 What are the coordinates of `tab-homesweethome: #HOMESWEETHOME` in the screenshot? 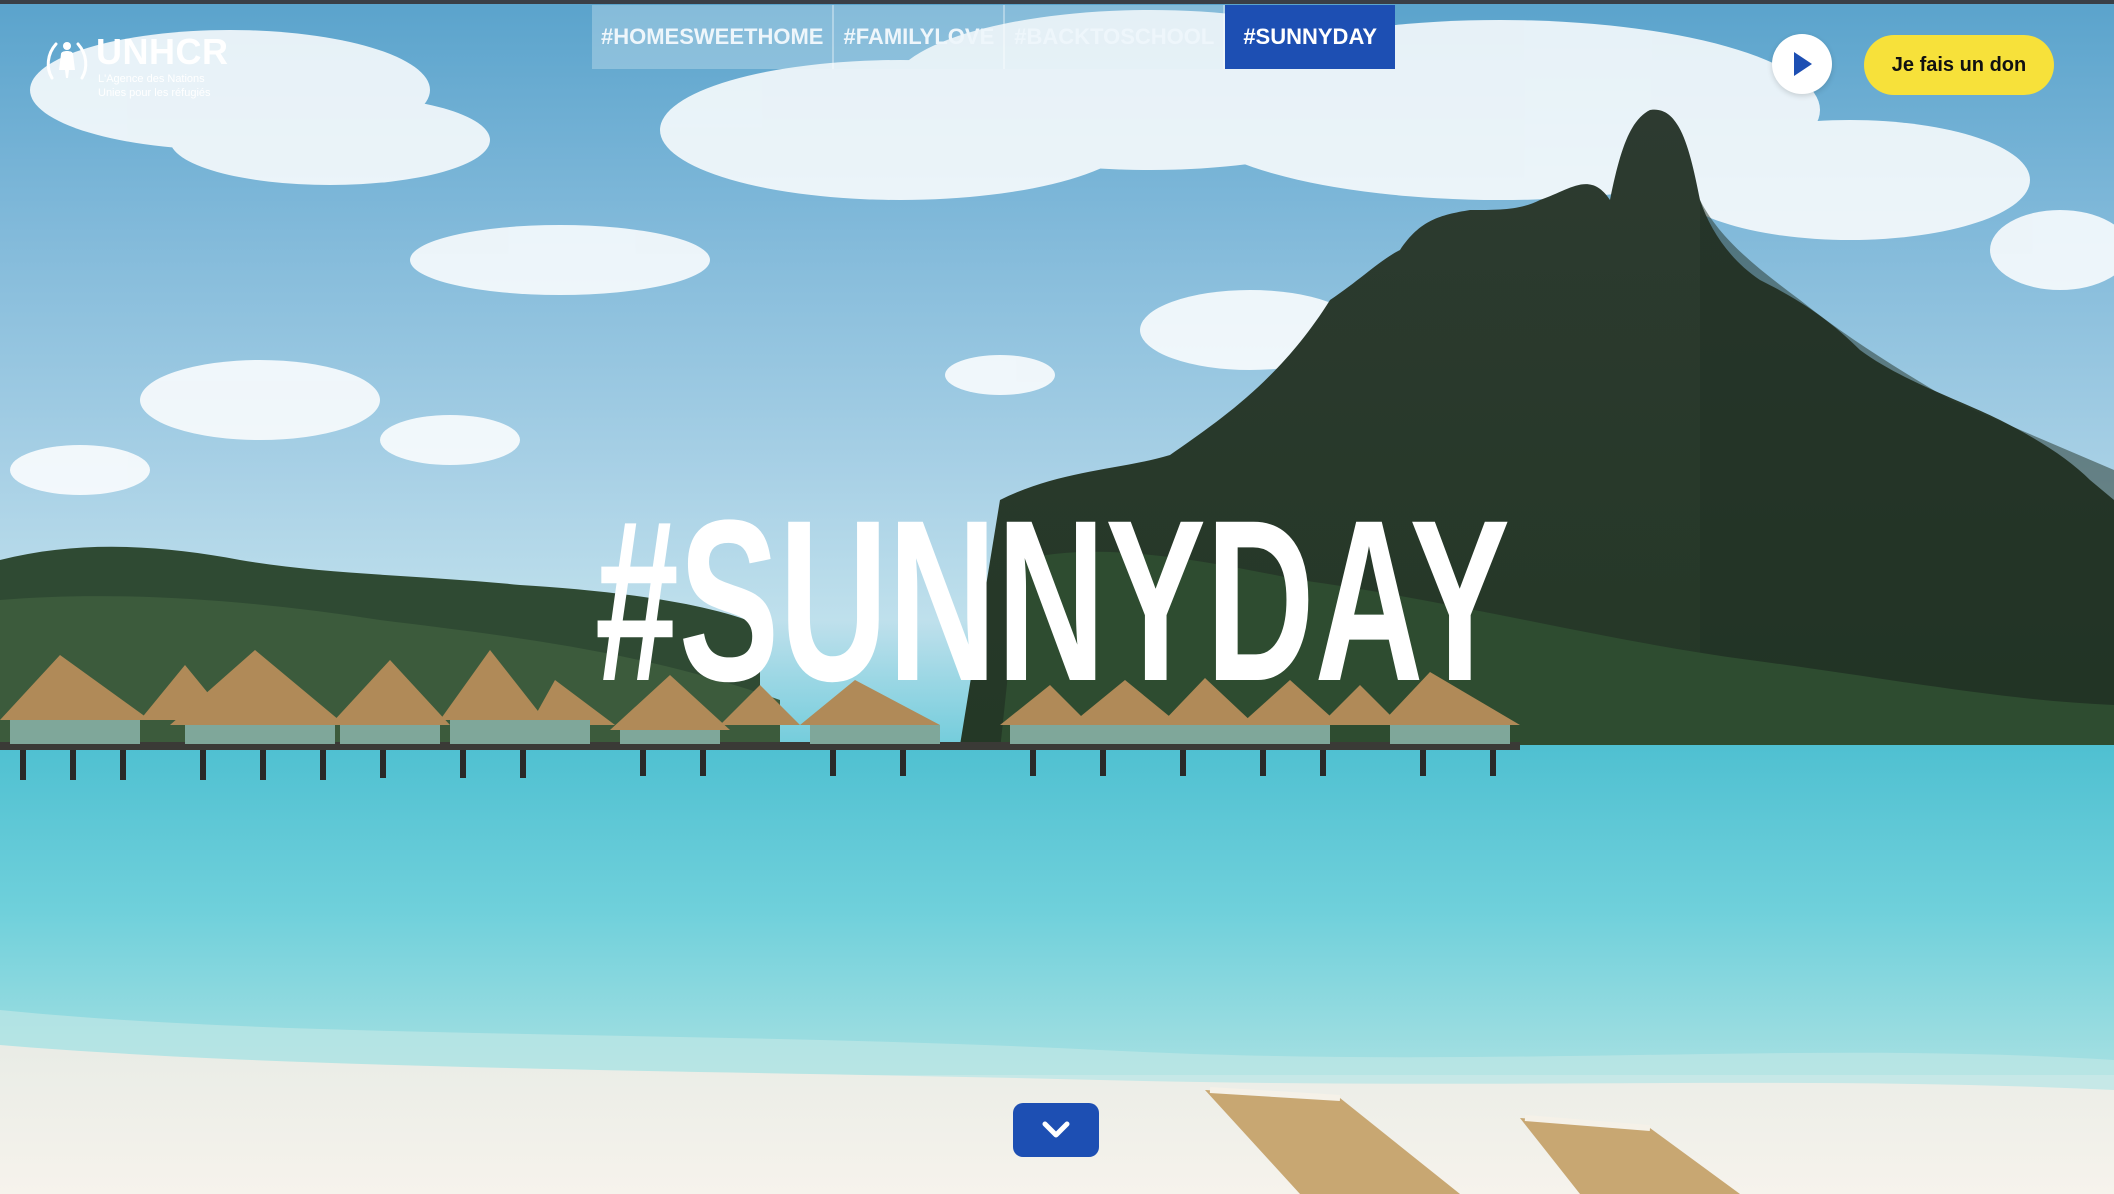 It's located at (713, 37).